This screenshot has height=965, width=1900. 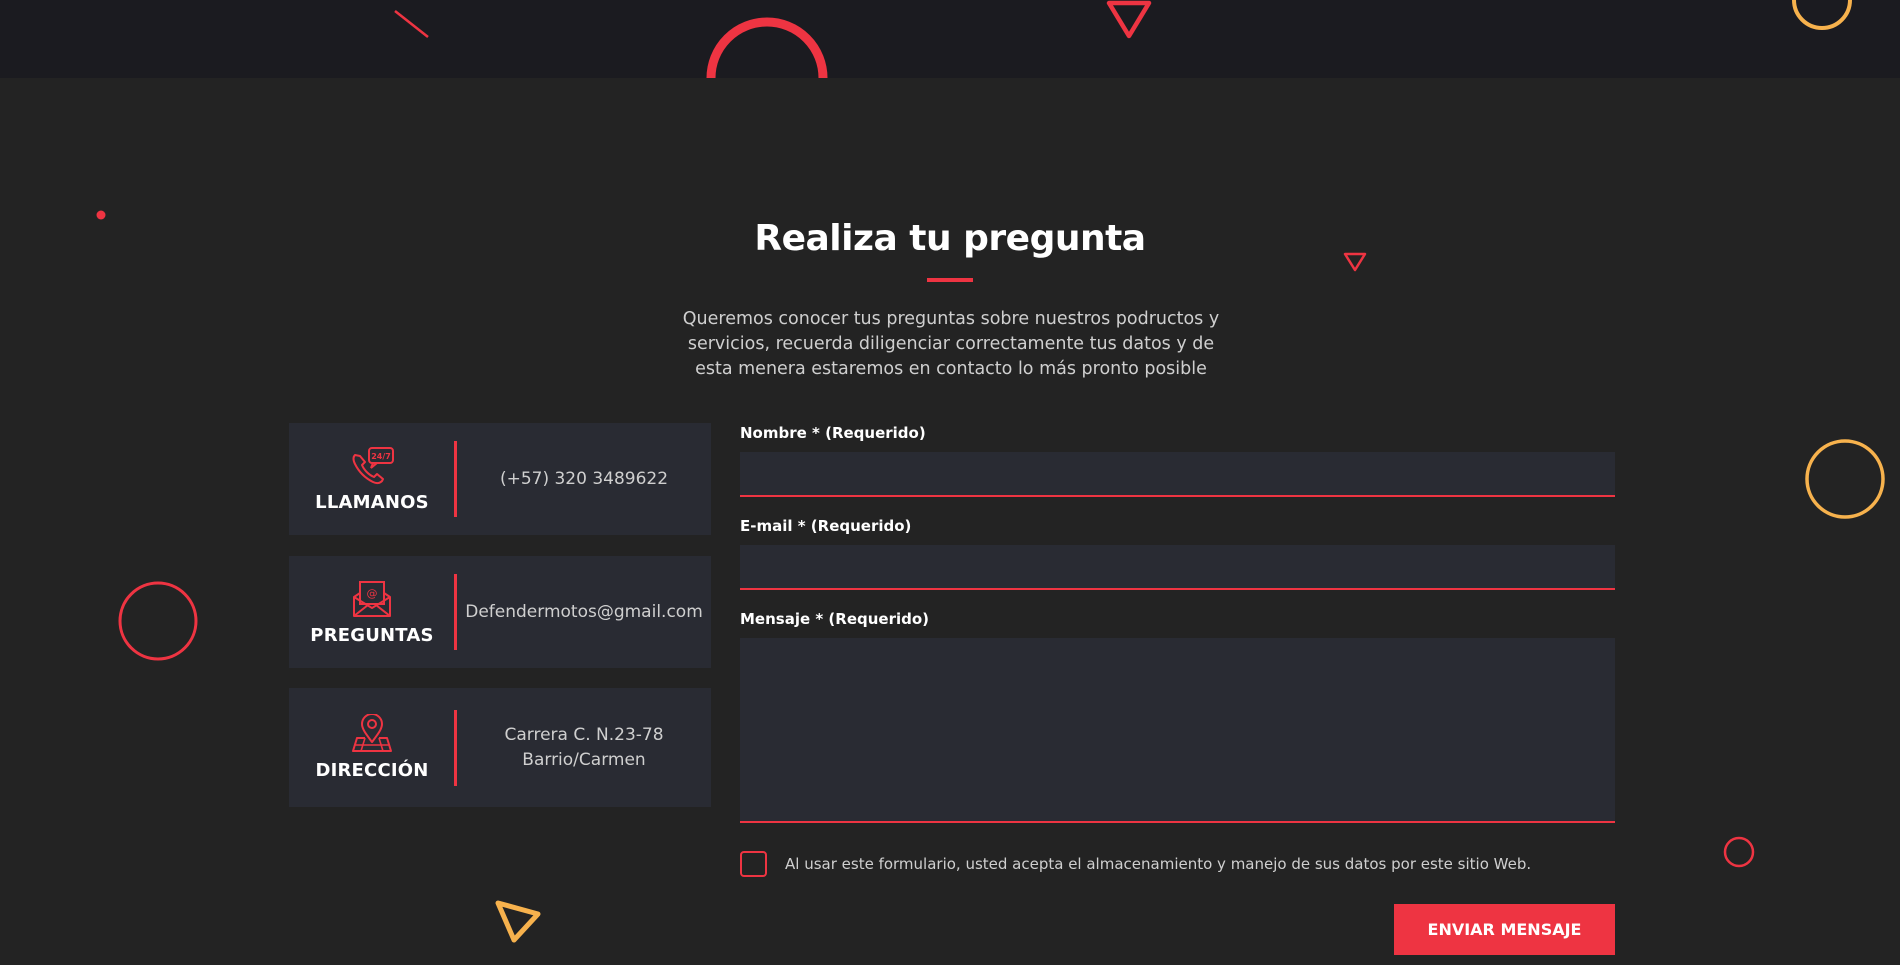 What do you see at coordinates (372, 502) in the screenshot?
I see `card-label: LLAMANOS` at bounding box center [372, 502].